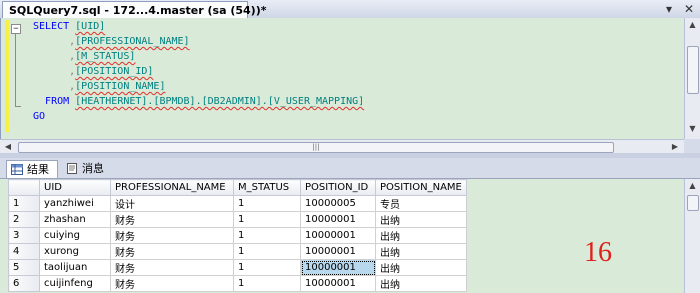 This screenshot has height=293, width=700. Describe the element at coordinates (75, 235) in the screenshot. I see `table-cell: cuiying` at that location.